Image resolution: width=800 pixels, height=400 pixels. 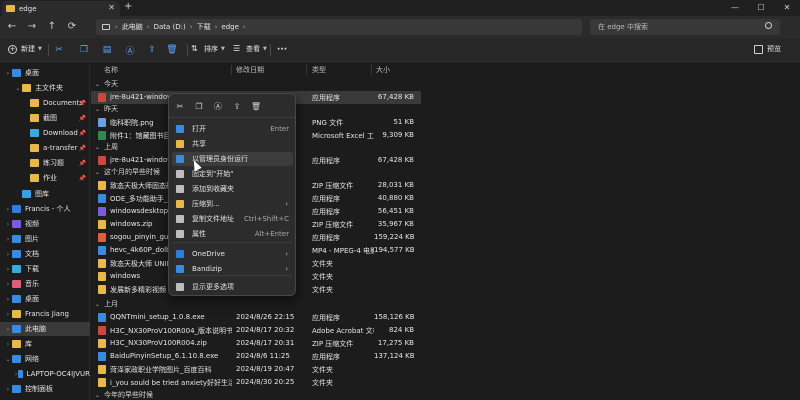 I want to click on menu-item-share: 共享, so click(x=232, y=144).